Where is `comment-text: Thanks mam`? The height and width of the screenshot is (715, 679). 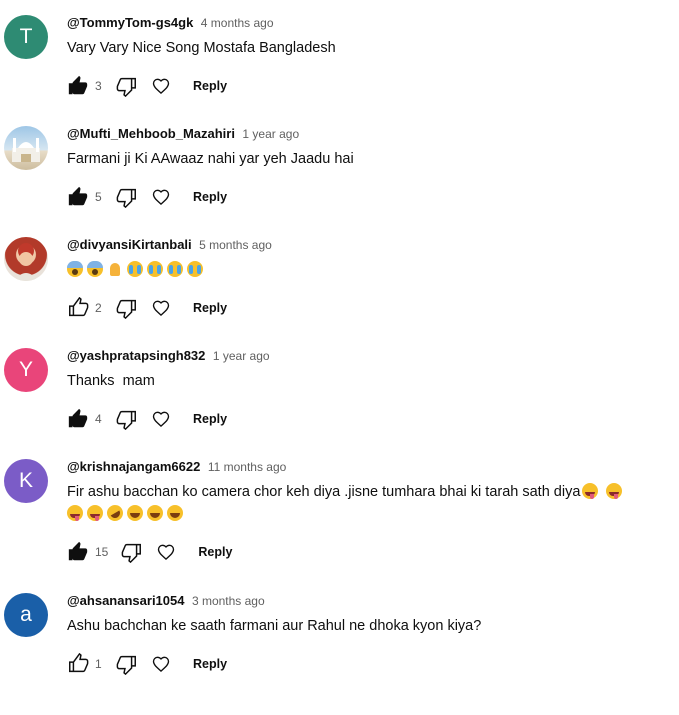
comment-text: Thanks mam is located at coordinates (111, 381).